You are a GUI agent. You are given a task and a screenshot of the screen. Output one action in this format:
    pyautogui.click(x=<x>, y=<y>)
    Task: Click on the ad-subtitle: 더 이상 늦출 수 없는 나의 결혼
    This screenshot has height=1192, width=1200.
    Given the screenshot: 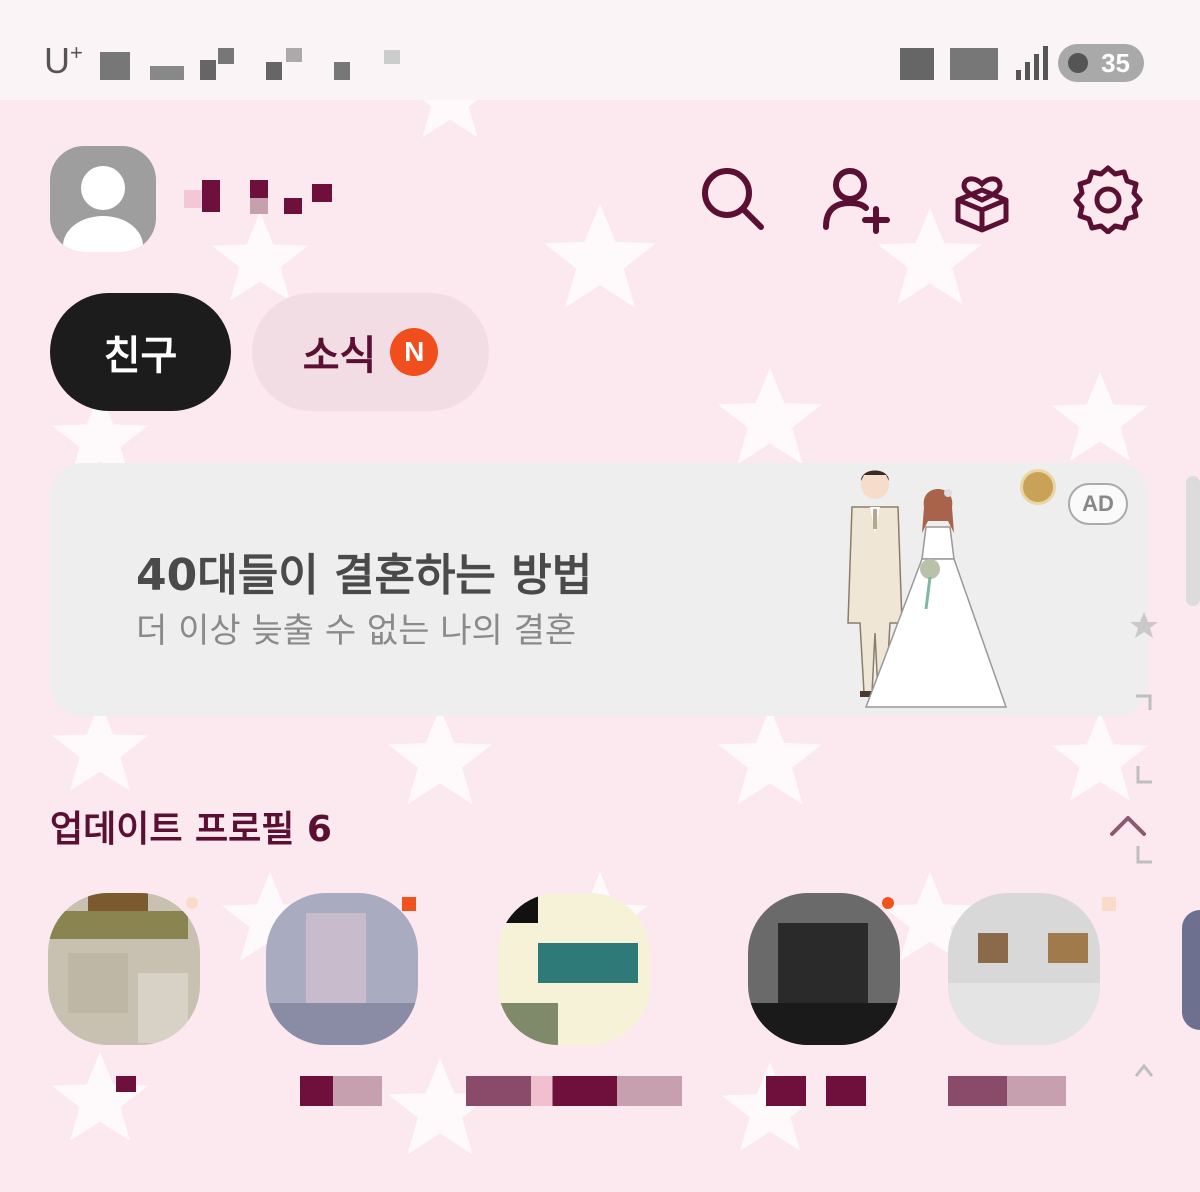 What is the action you would take?
    pyautogui.click(x=356, y=631)
    